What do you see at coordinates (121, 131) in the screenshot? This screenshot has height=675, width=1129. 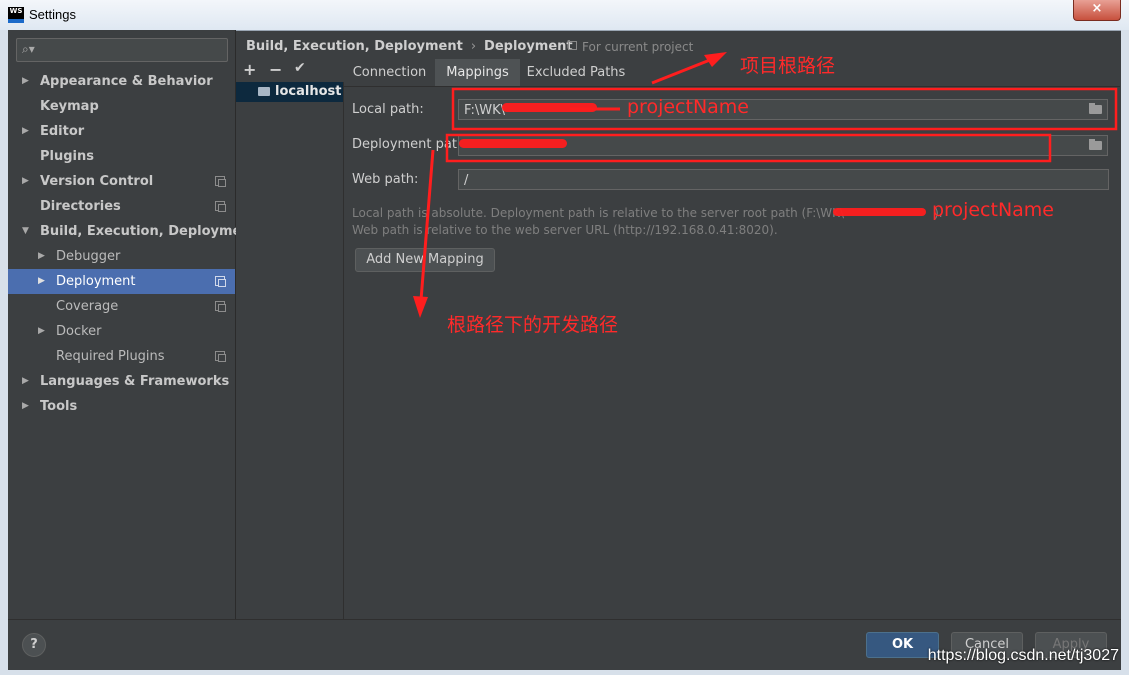 I see `sidebar-item-editor: ▶ Editor` at bounding box center [121, 131].